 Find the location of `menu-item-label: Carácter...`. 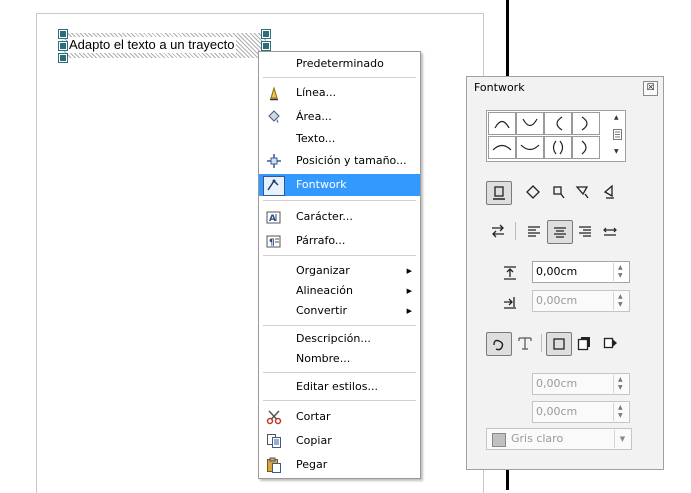

menu-item-label: Carácter... is located at coordinates (324, 216).